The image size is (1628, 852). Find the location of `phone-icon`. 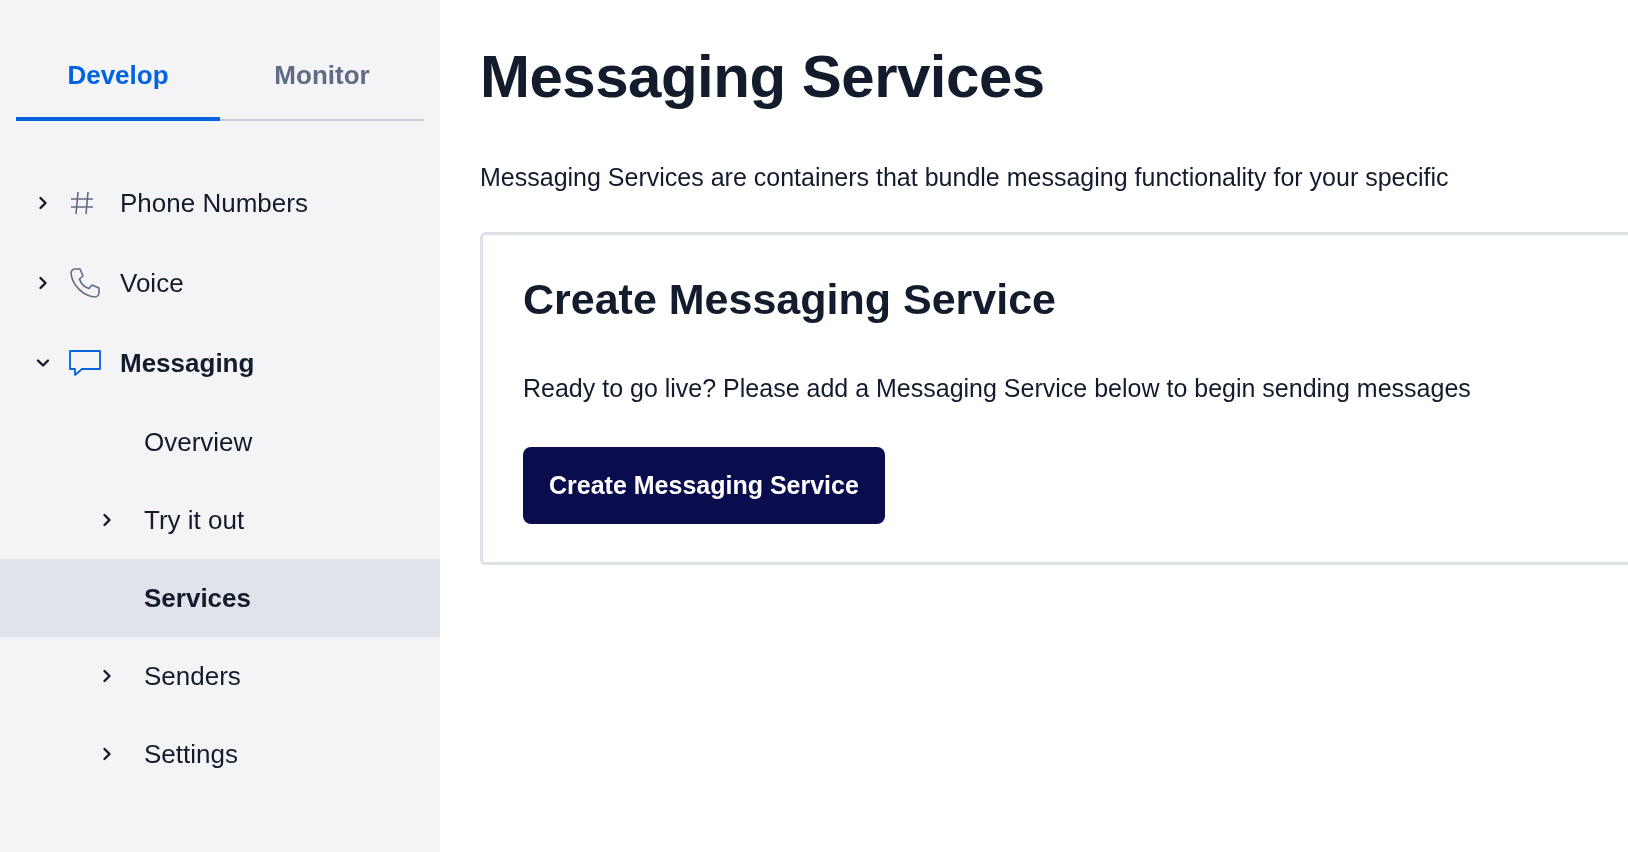

phone-icon is located at coordinates (85, 283).